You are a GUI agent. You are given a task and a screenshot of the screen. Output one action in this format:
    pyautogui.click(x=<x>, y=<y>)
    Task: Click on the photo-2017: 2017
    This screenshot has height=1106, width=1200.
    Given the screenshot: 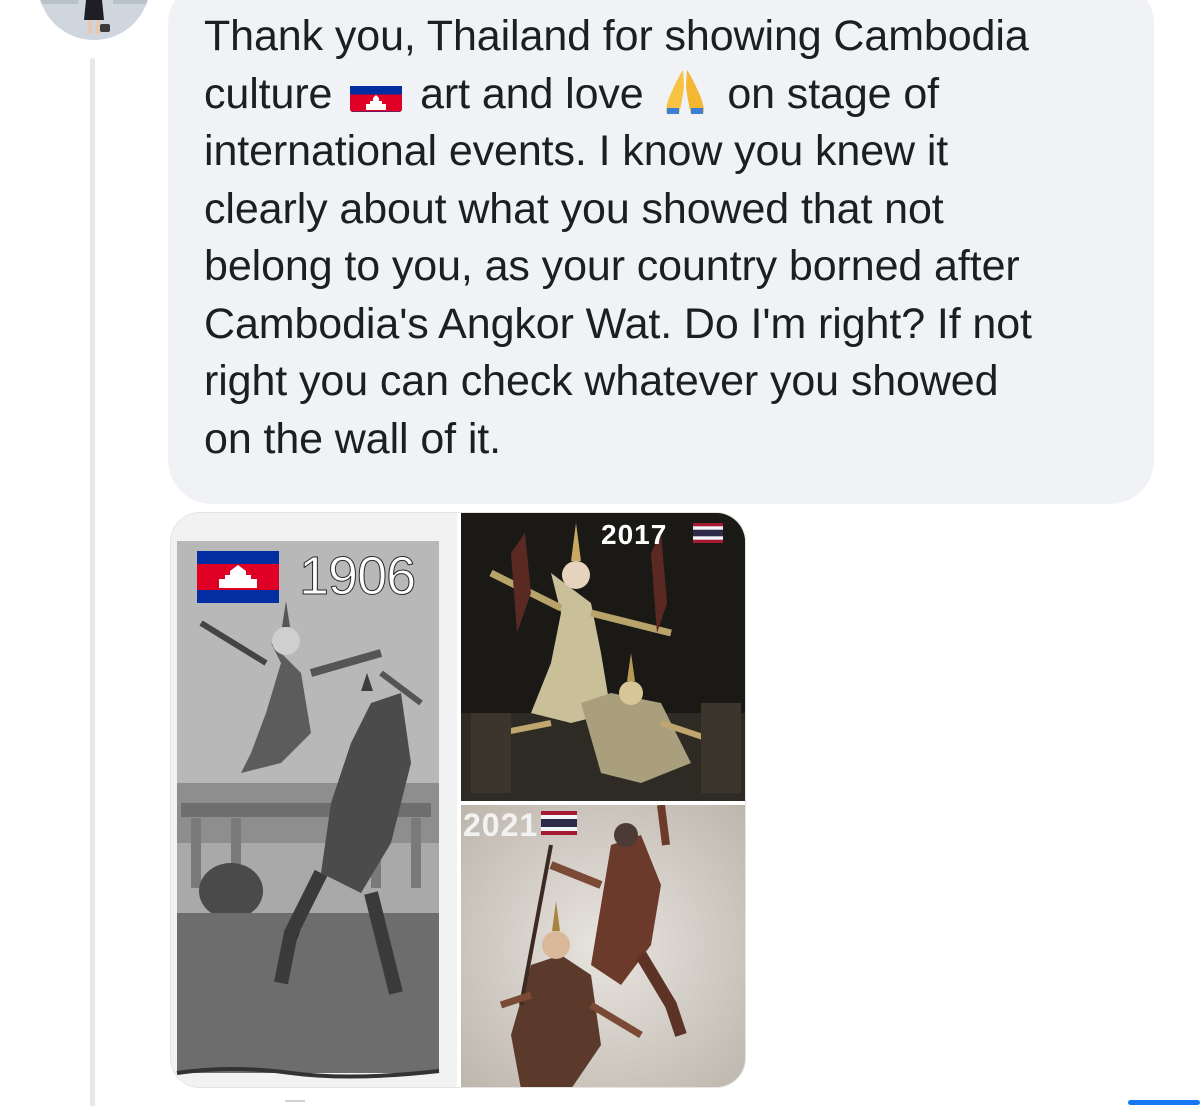 What is the action you would take?
    pyautogui.click(x=603, y=657)
    